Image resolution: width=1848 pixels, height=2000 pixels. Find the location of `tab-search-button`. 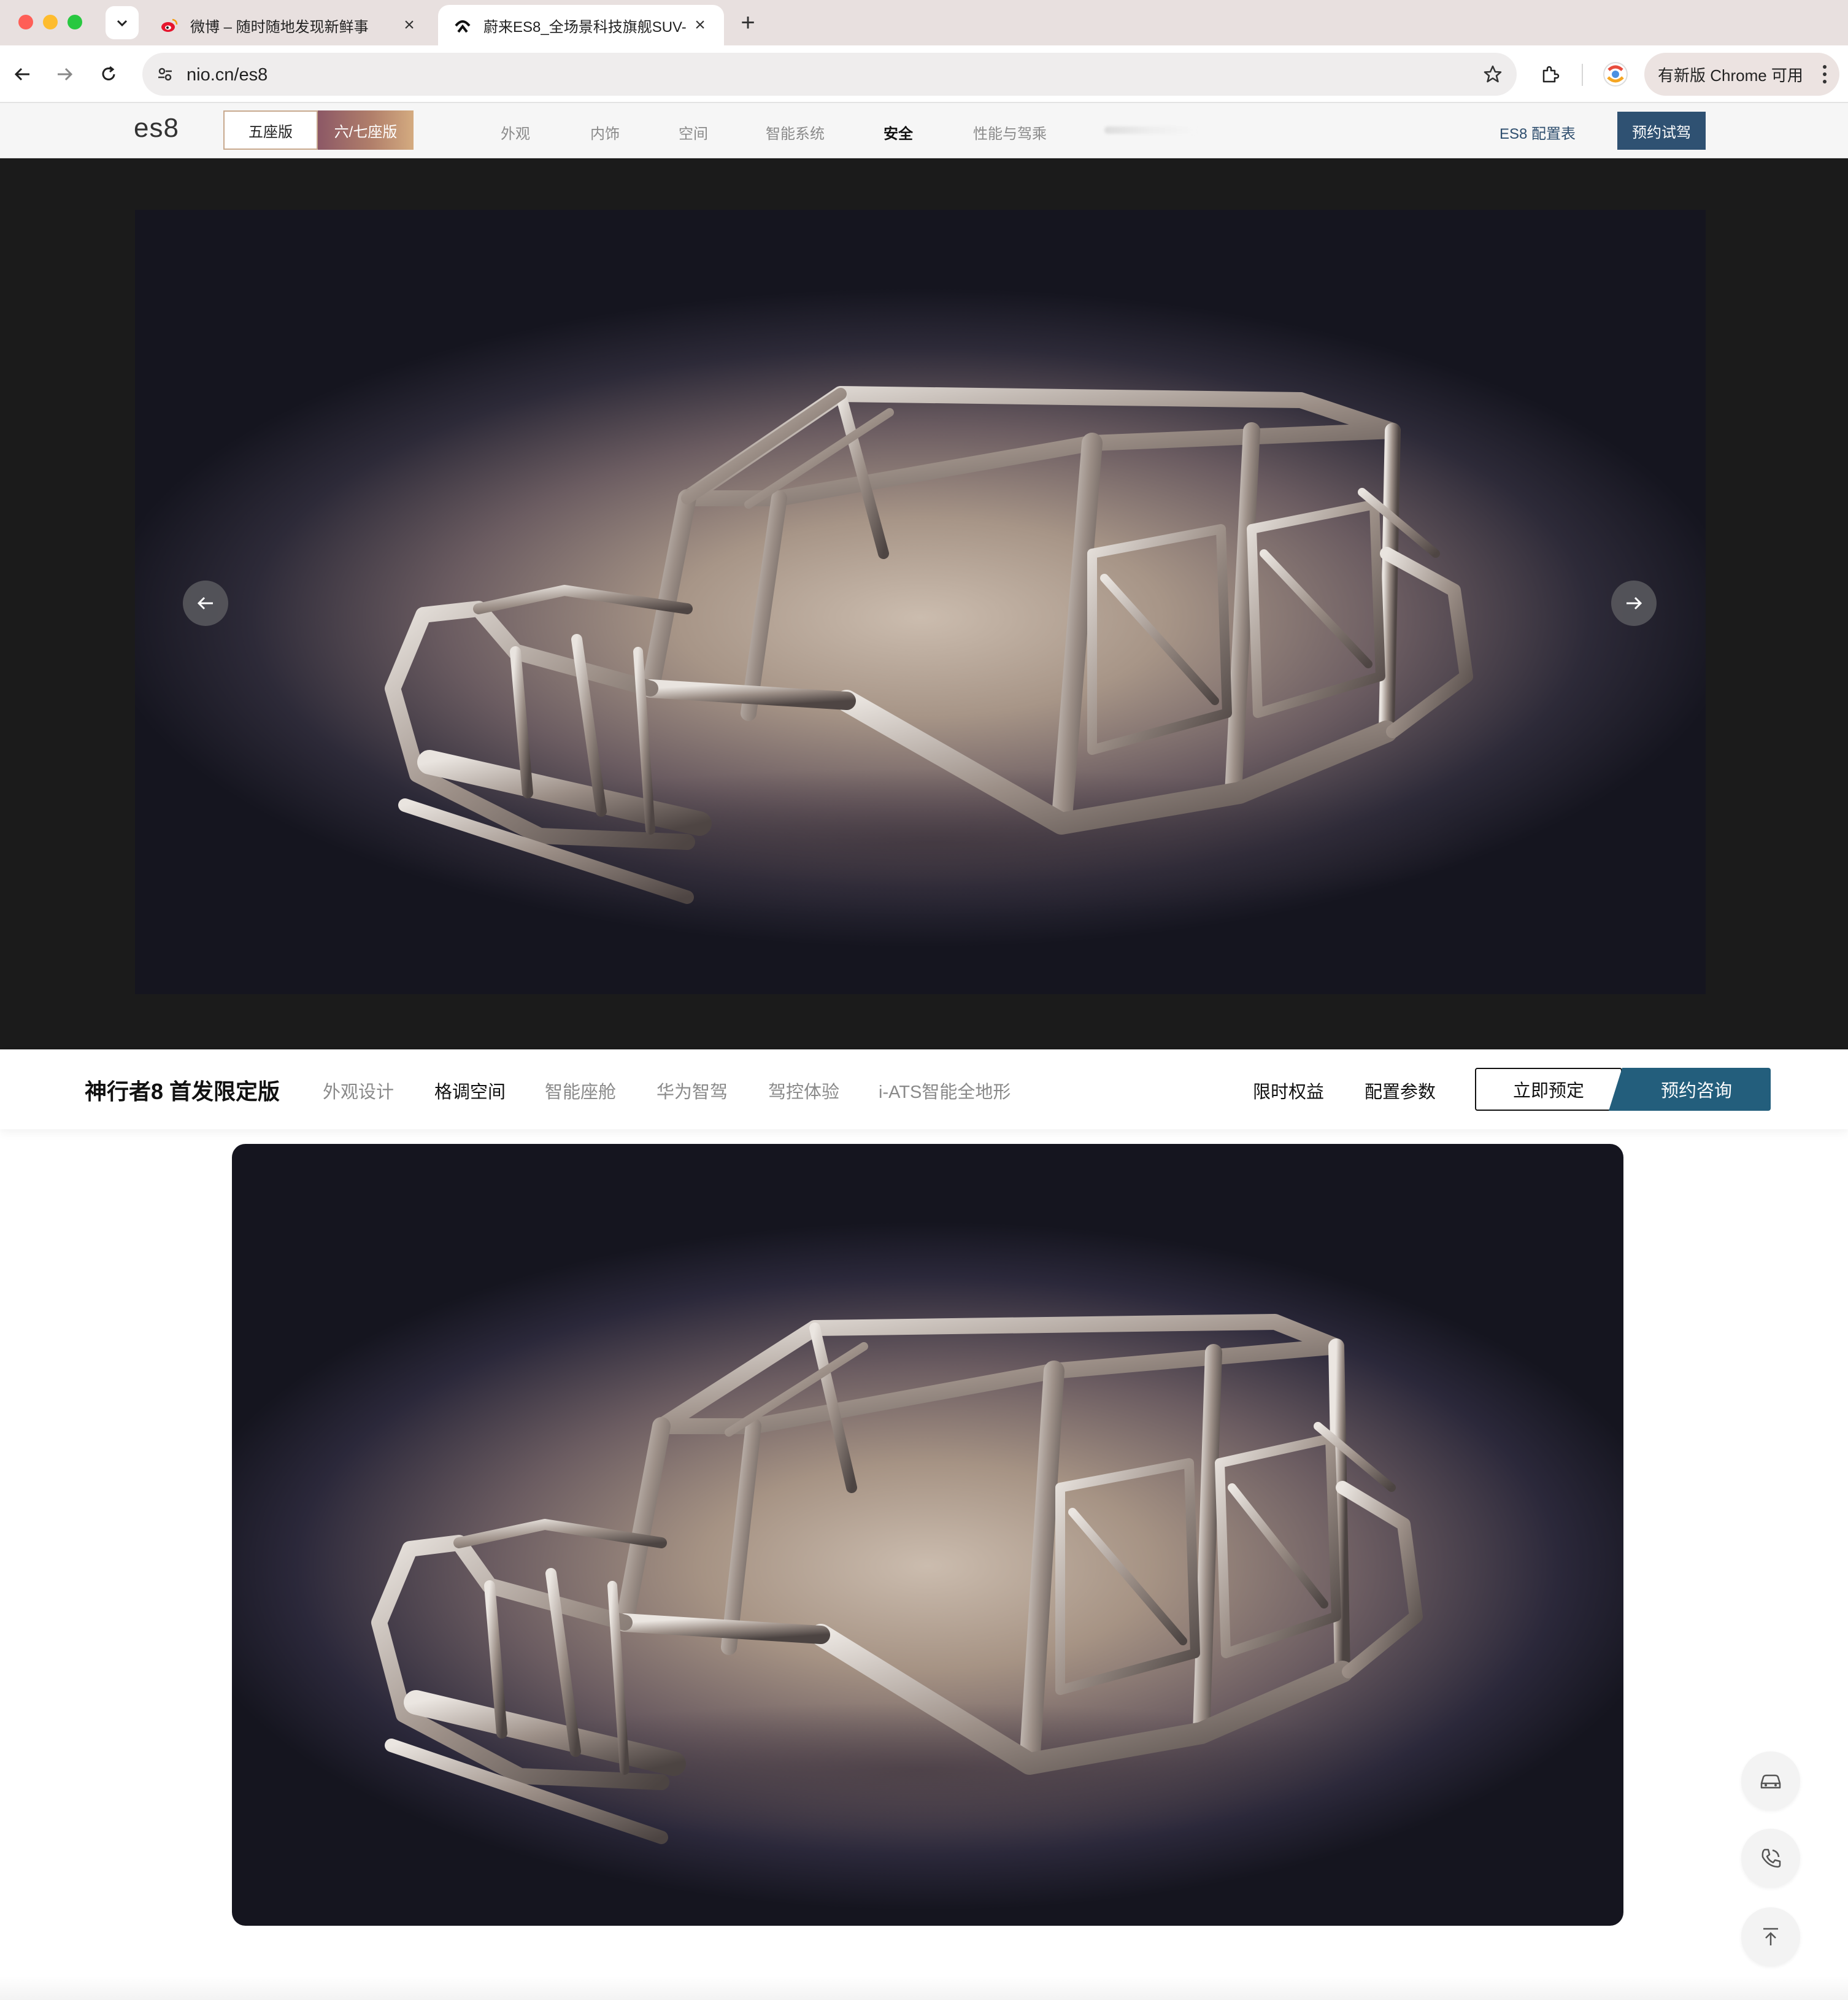

tab-search-button is located at coordinates (122, 22).